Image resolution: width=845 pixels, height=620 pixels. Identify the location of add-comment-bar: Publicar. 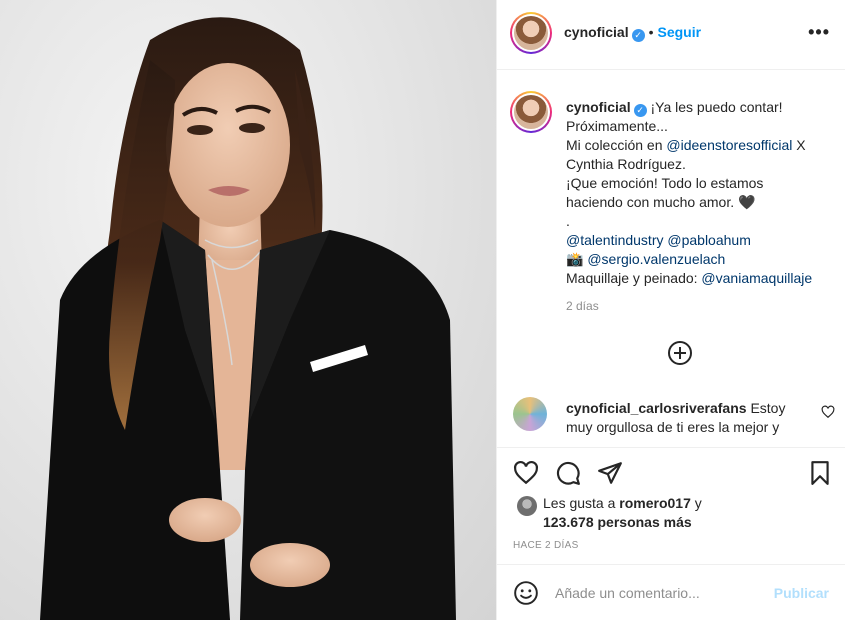
(671, 592).